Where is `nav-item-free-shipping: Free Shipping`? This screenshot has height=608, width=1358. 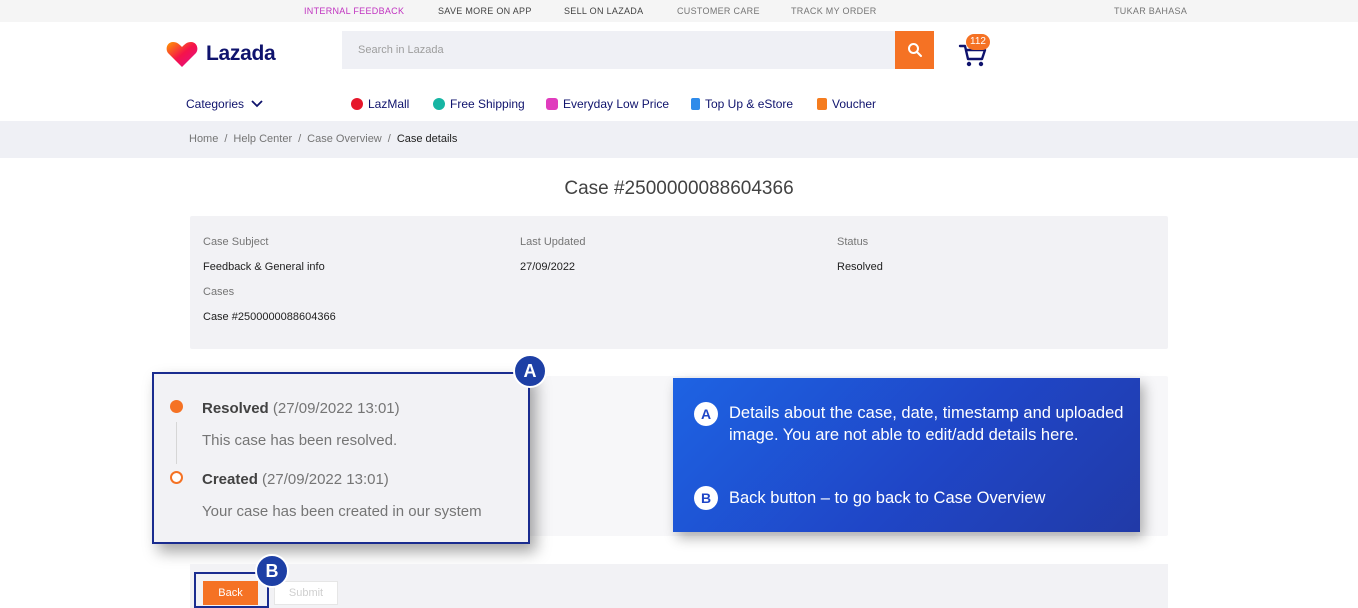 nav-item-free-shipping: Free Shipping is located at coordinates (479, 104).